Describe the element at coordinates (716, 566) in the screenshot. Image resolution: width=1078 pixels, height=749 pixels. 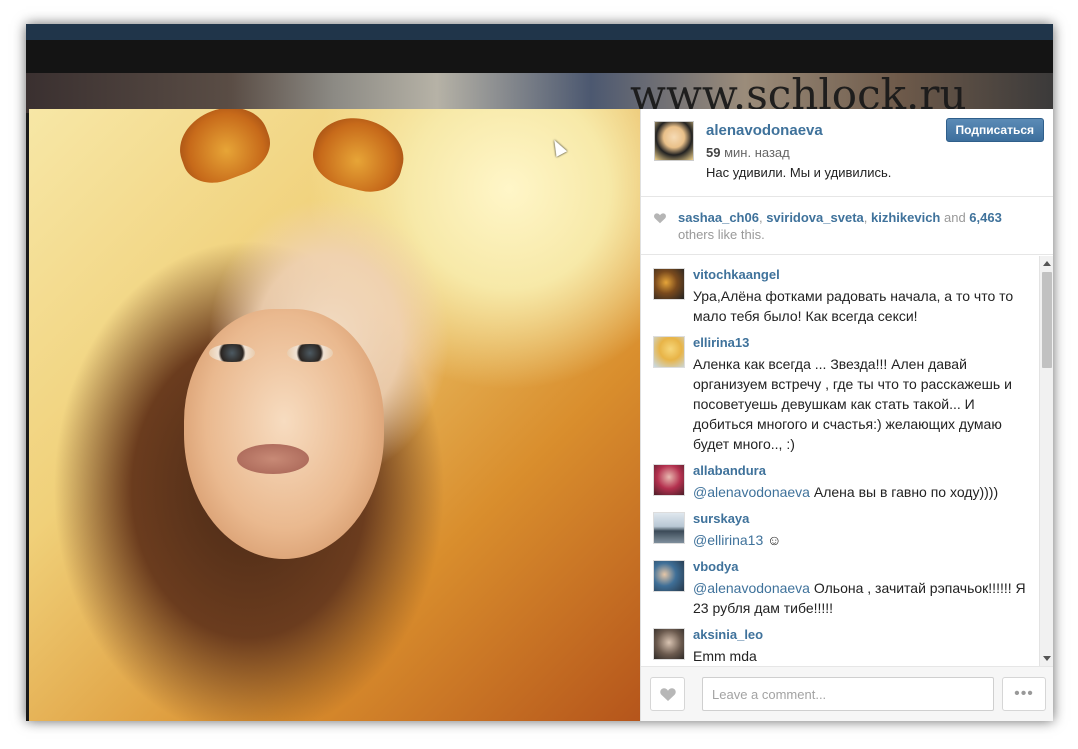
I see `comment-username: vbodya` at that location.